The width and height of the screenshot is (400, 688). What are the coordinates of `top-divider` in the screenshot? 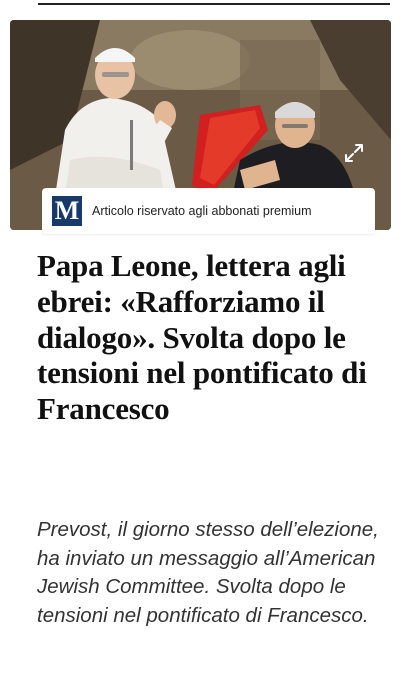 It's located at (214, 4).